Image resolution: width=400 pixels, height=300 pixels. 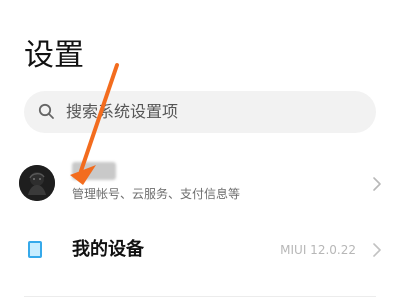 What do you see at coordinates (200, 112) in the screenshot?
I see `search-bar: 搜索系统设置项` at bounding box center [200, 112].